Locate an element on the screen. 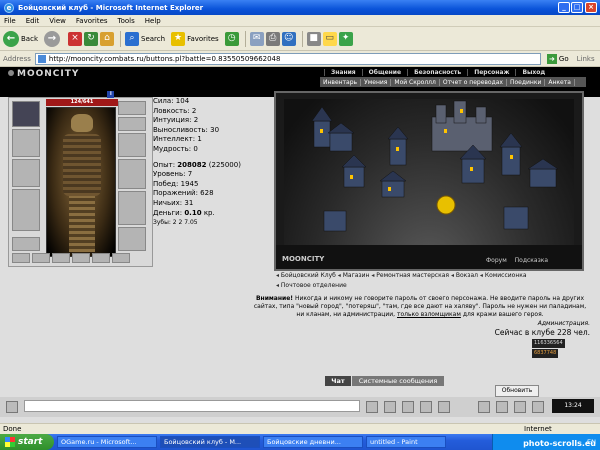  offhand-slot is located at coordinates (132, 174).